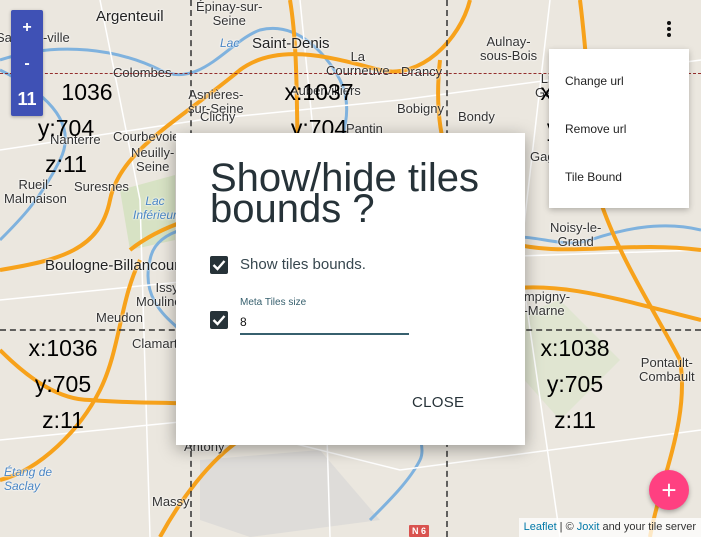  I want to click on tile-x: x:1036, so click(63, 348).